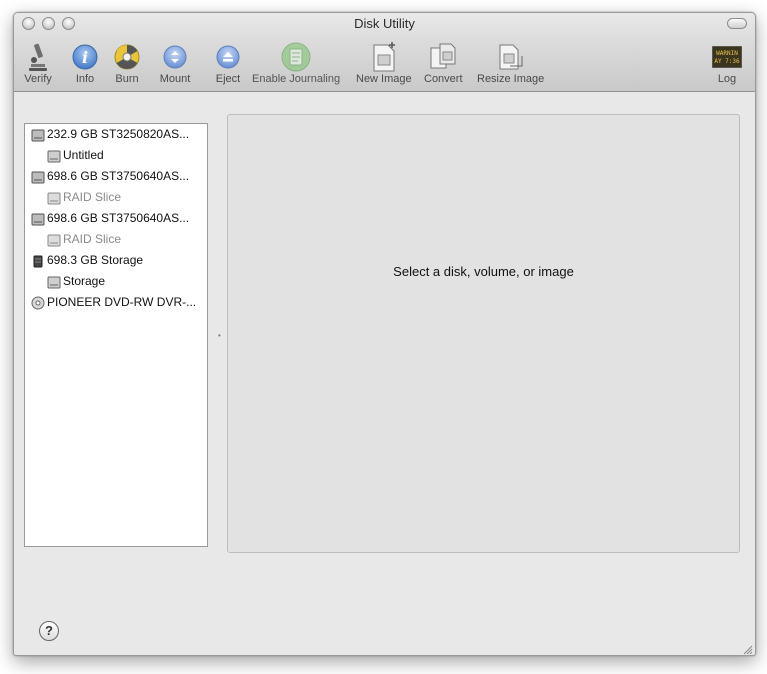 Image resolution: width=767 pixels, height=674 pixels. What do you see at coordinates (116, 239) in the screenshot?
I see `list-item-raid-slice-b: RAID Slice` at bounding box center [116, 239].